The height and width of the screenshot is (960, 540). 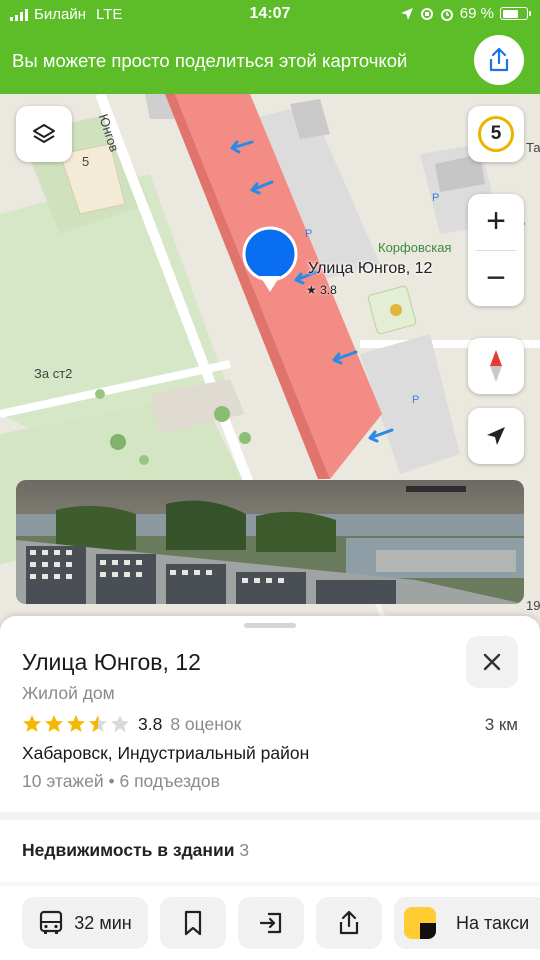 I want to click on compass-icon, so click(x=496, y=366).